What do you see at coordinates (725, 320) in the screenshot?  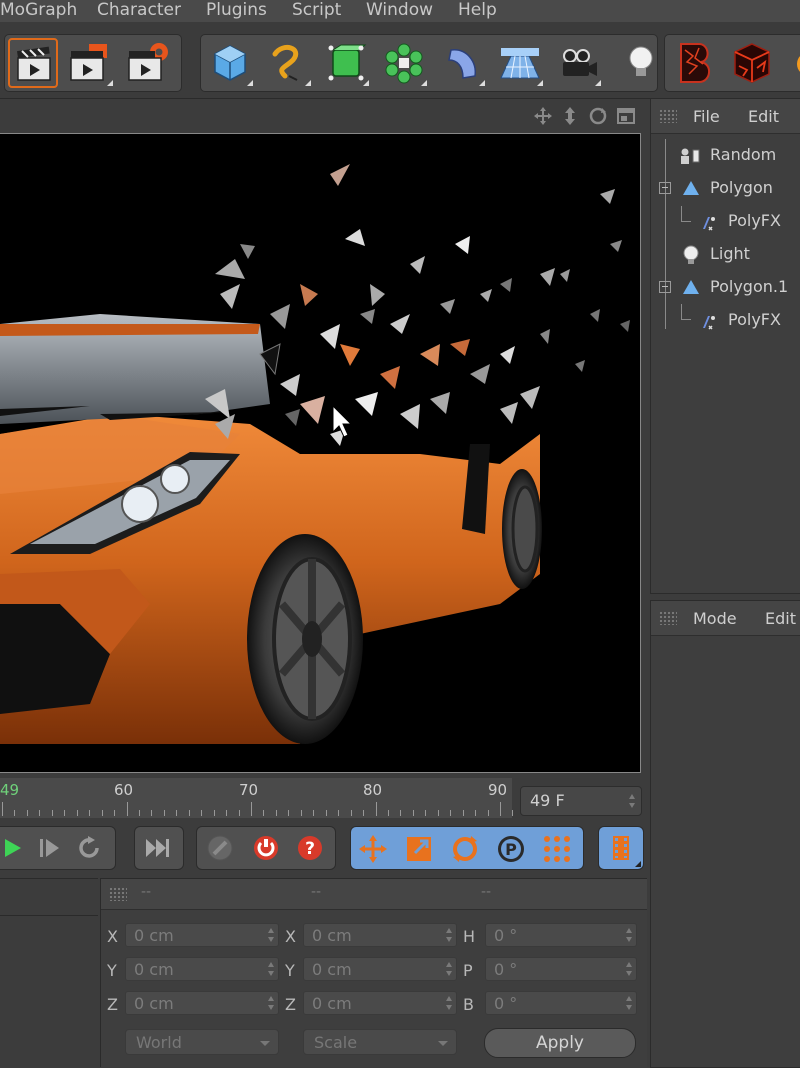 I see `object-row-polyfx-1: PolyFX` at bounding box center [725, 320].